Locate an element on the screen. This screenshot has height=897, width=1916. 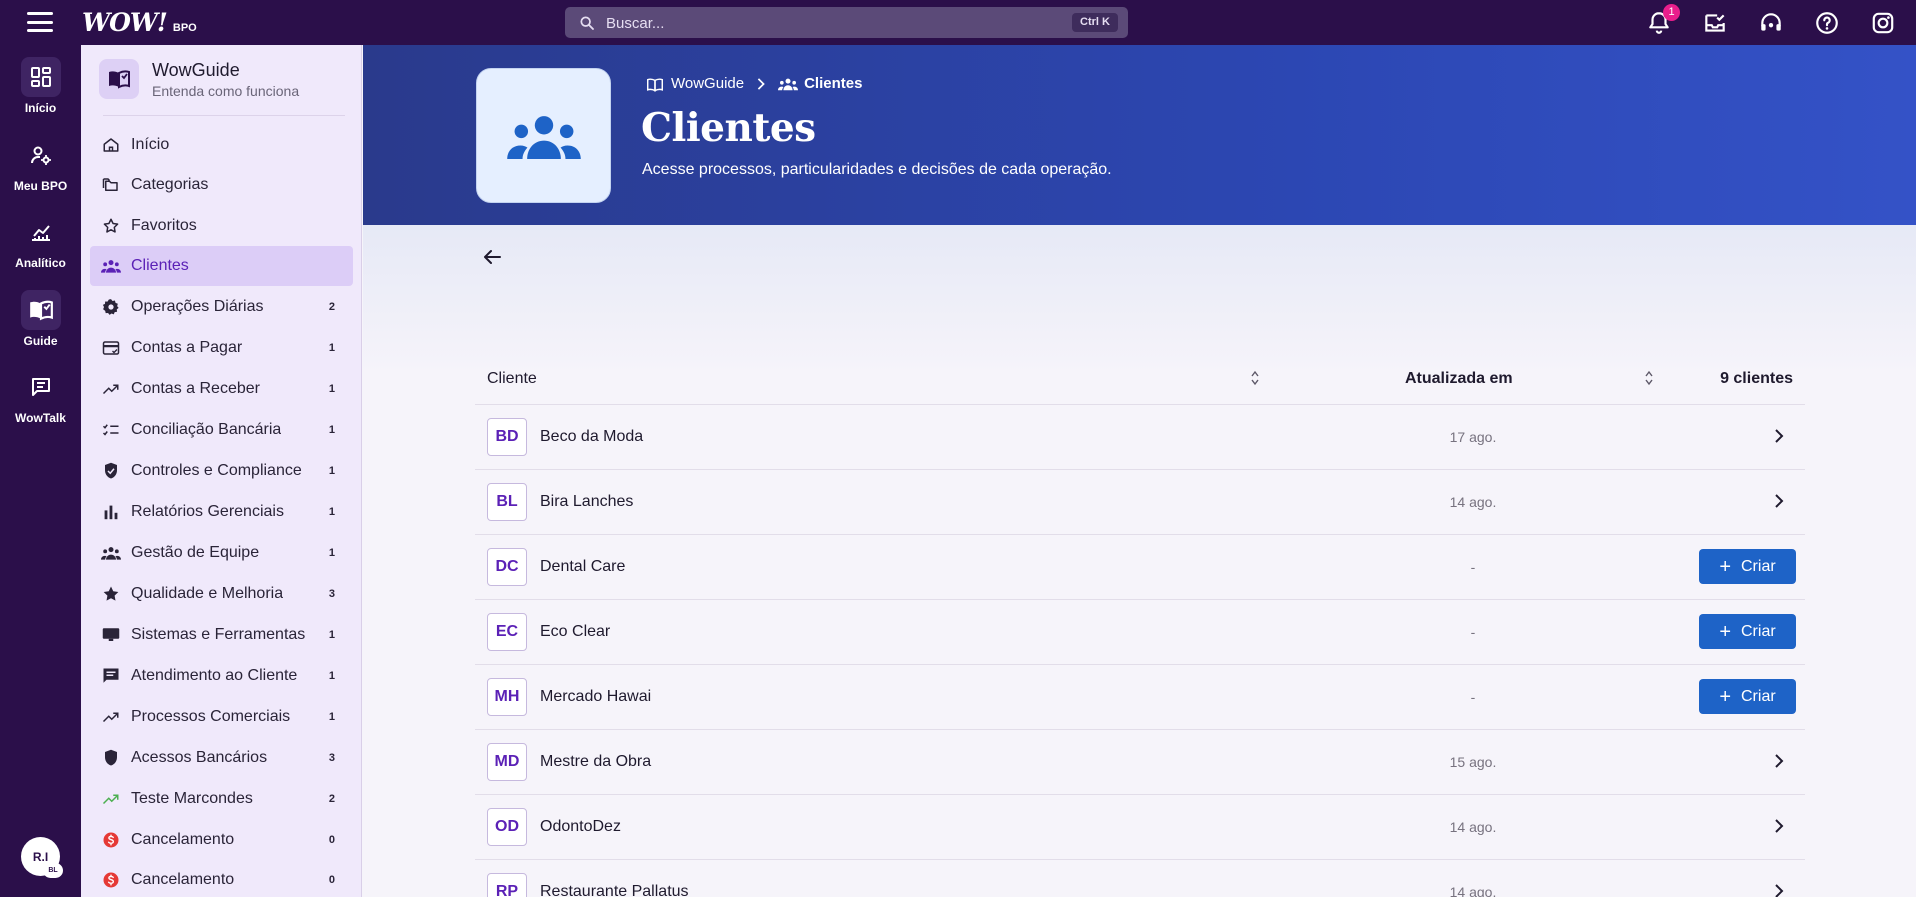
sidebar-item-categorias: Categorias is located at coordinates (221, 185).